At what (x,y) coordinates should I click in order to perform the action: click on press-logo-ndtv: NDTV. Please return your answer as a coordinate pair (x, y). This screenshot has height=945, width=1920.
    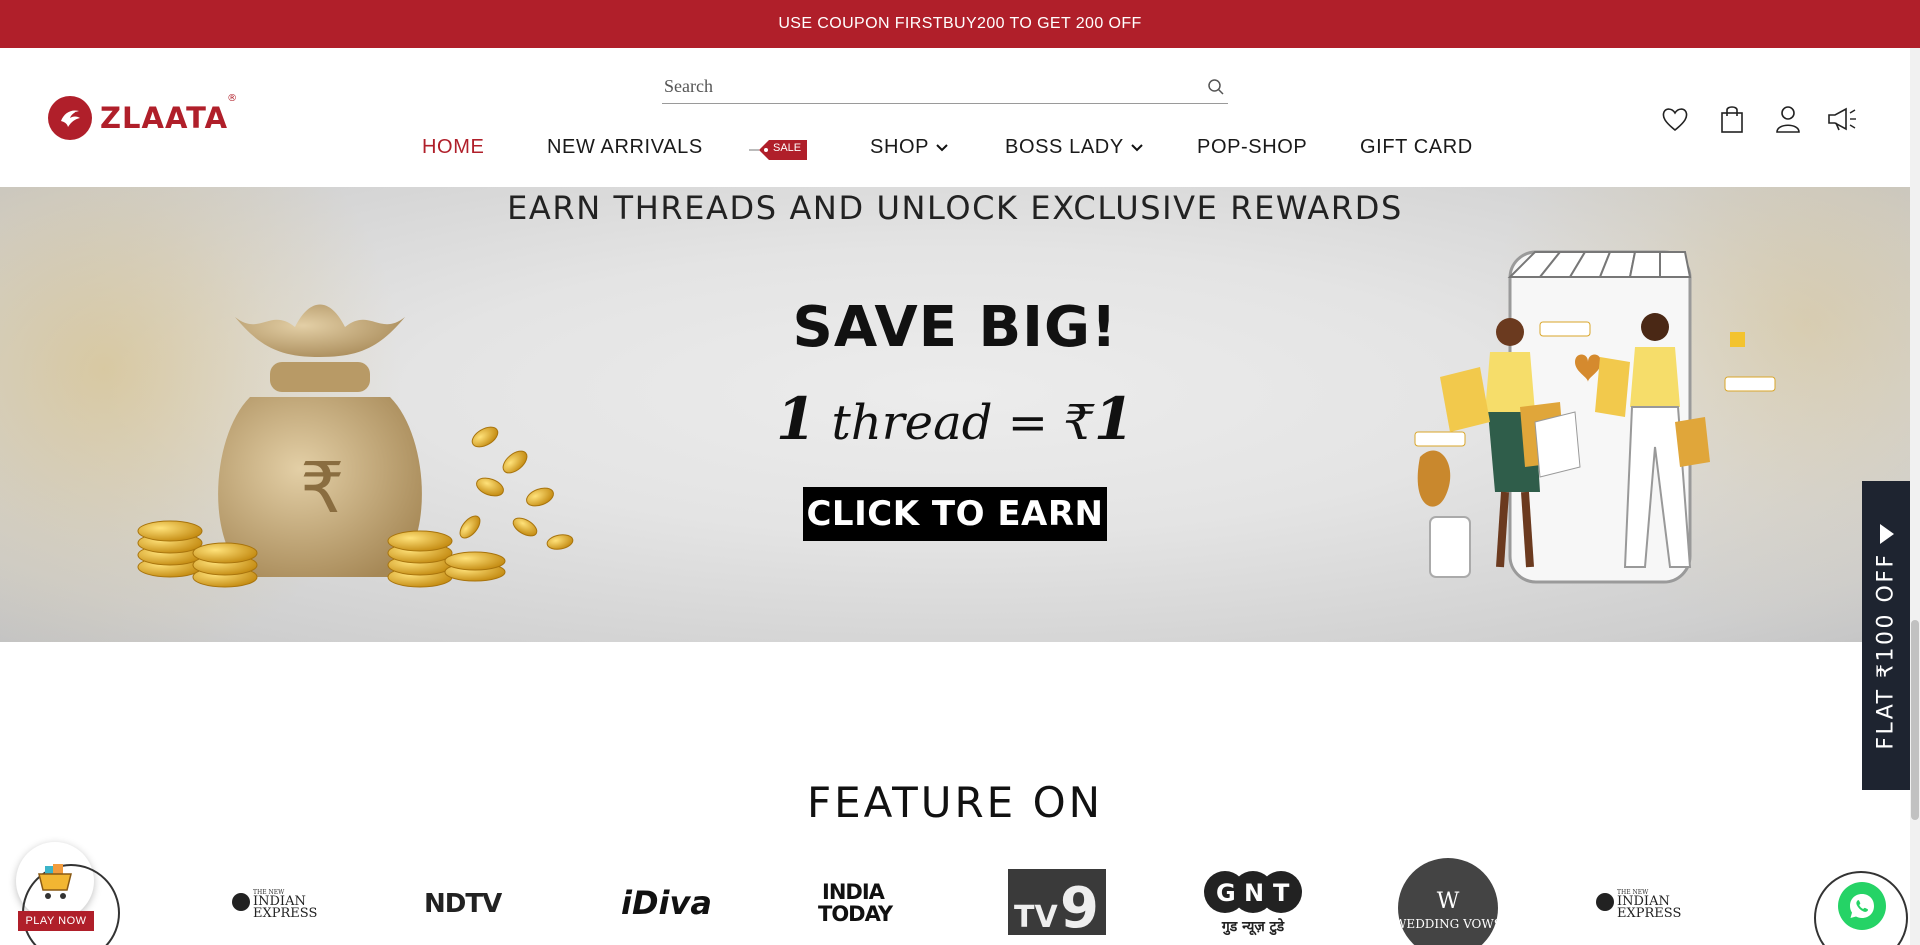
    Looking at the image, I should click on (472, 901).